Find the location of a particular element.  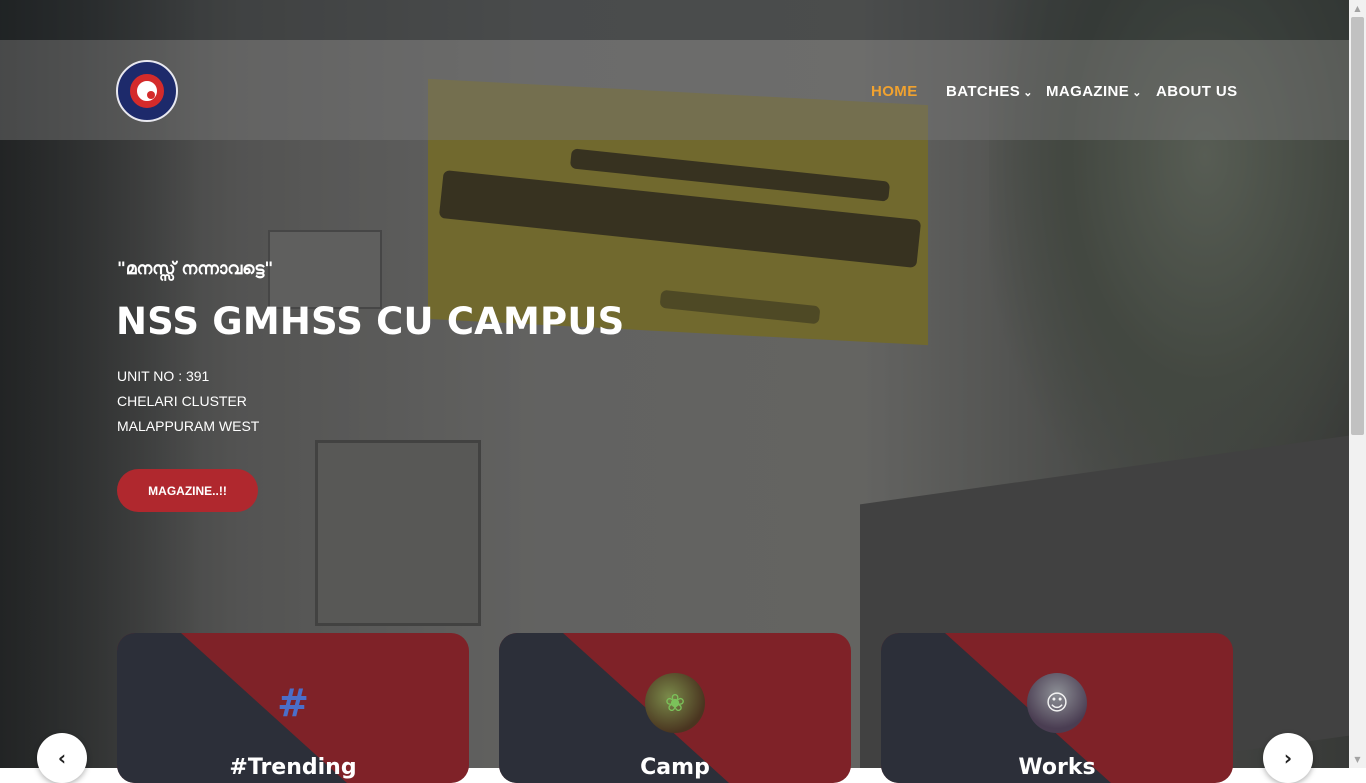

card-works: ☺ Works is located at coordinates (1057, 708).